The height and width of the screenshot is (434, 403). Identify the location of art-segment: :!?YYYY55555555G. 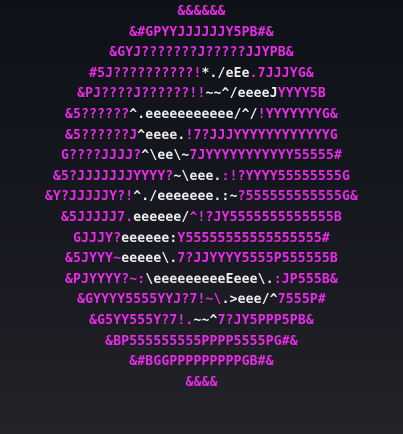
(285, 176).